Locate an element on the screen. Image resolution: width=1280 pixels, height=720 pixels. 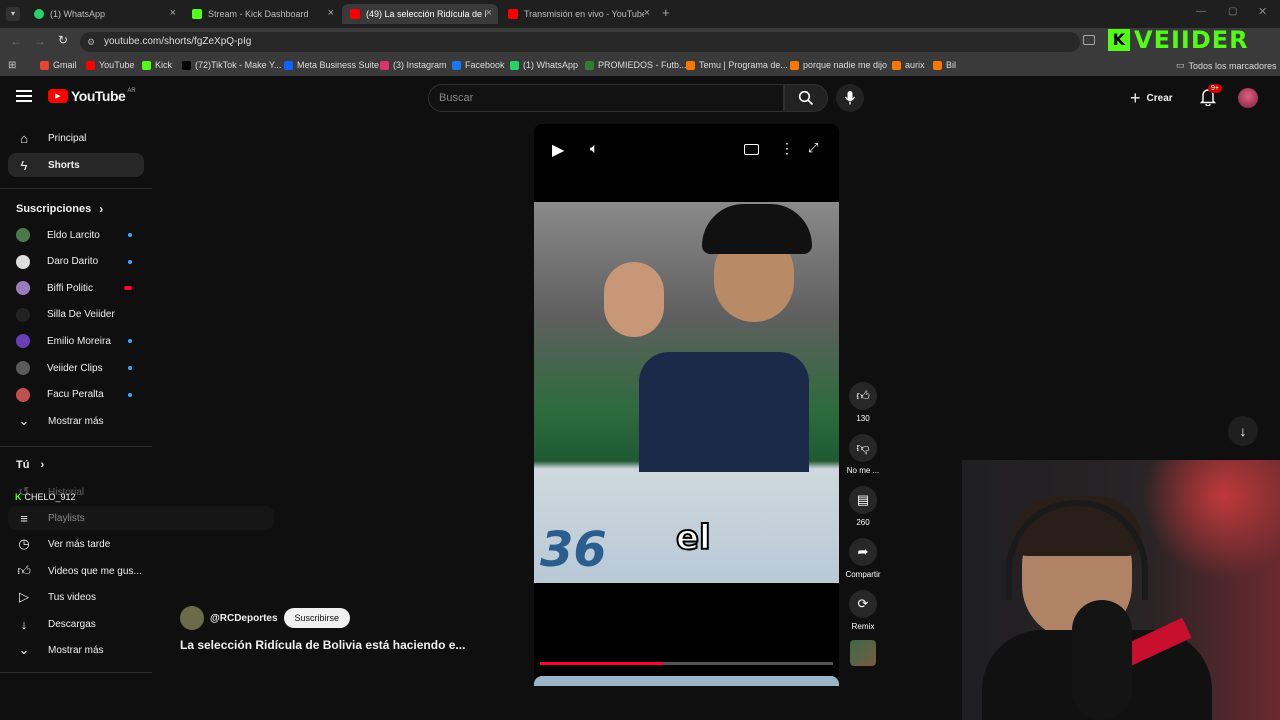
progress-bar is located at coordinates (686, 663).